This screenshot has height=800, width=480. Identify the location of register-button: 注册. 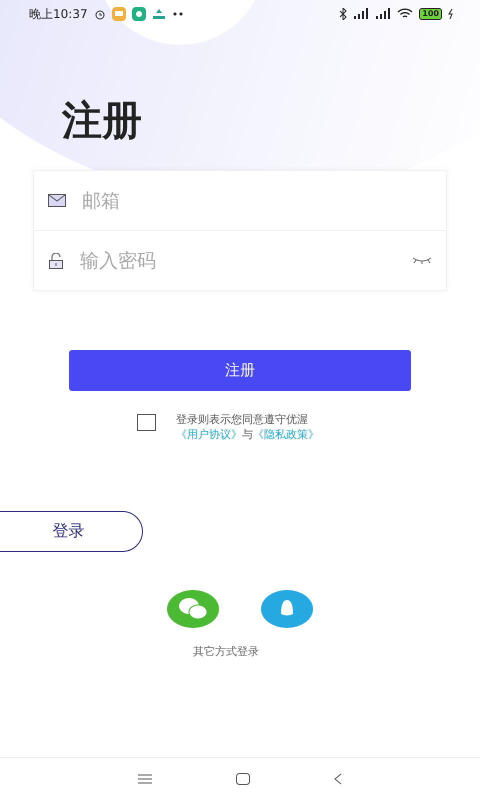
(240, 370).